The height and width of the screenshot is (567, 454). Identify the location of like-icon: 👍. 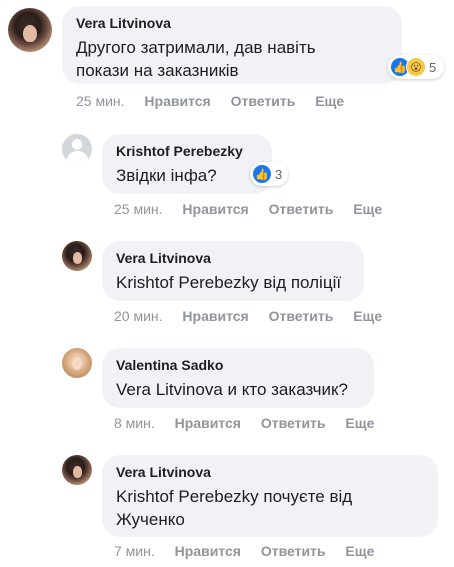
(262, 174).